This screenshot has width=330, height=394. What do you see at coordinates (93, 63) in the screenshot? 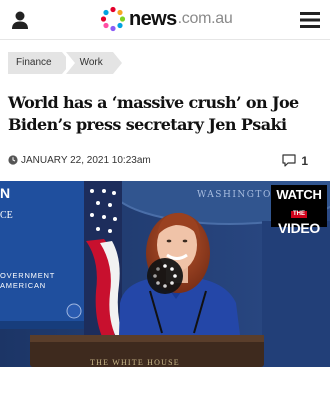
I see `breadcrumb-work: Work` at bounding box center [93, 63].